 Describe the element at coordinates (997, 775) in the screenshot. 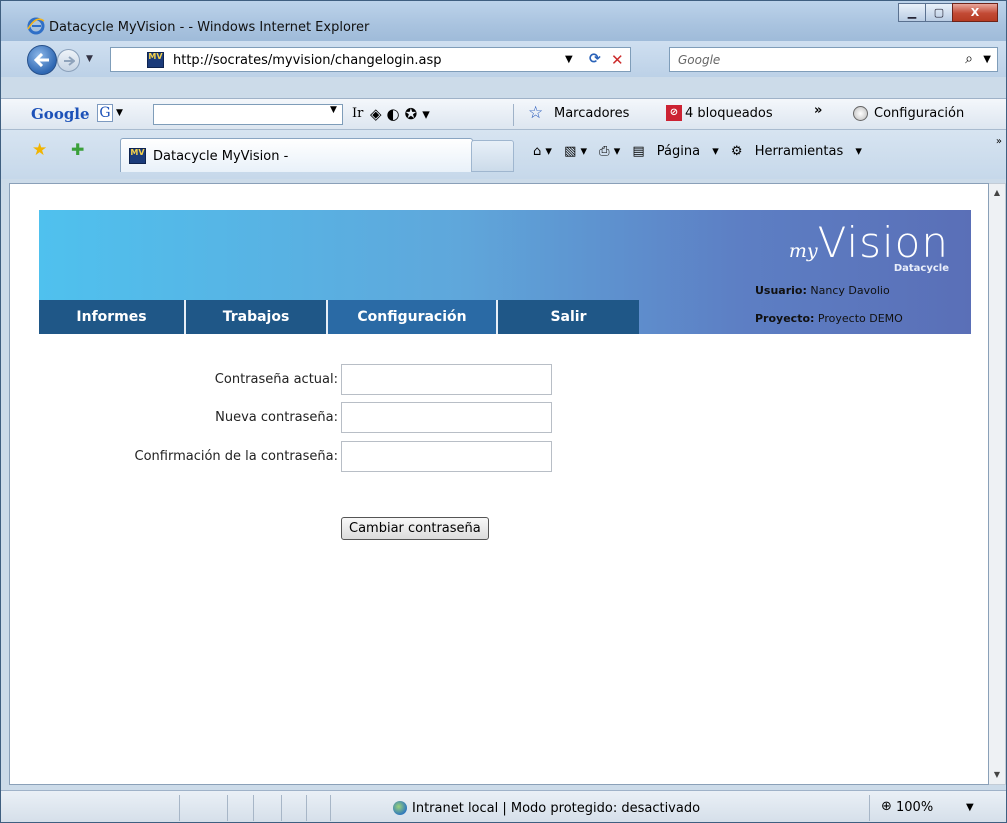

I see `scroll-down-icon: ▼` at that location.